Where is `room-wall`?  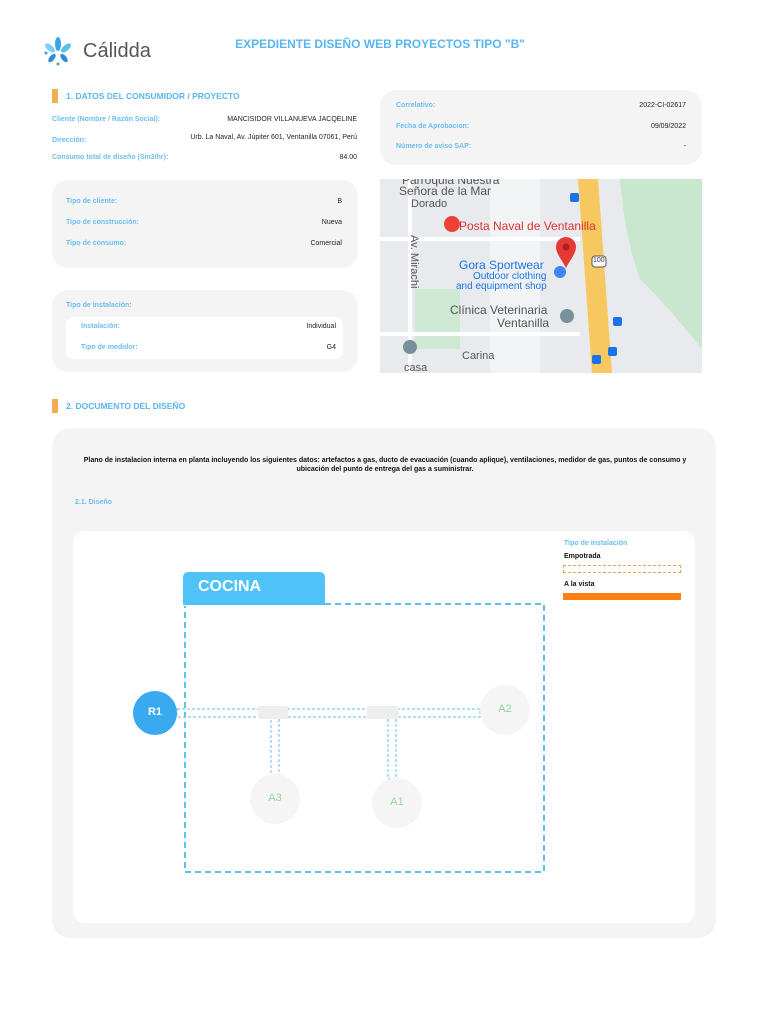 room-wall is located at coordinates (364, 738).